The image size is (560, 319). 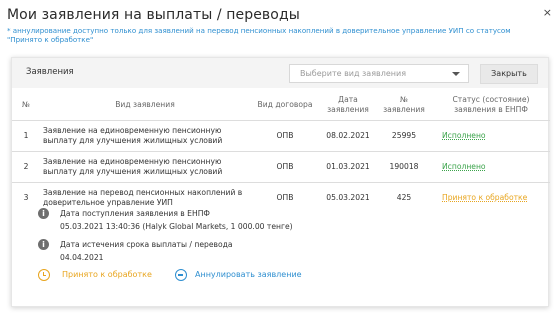 What do you see at coordinates (348, 167) in the screenshot?
I see `row-date: 01.03.2021` at bounding box center [348, 167].